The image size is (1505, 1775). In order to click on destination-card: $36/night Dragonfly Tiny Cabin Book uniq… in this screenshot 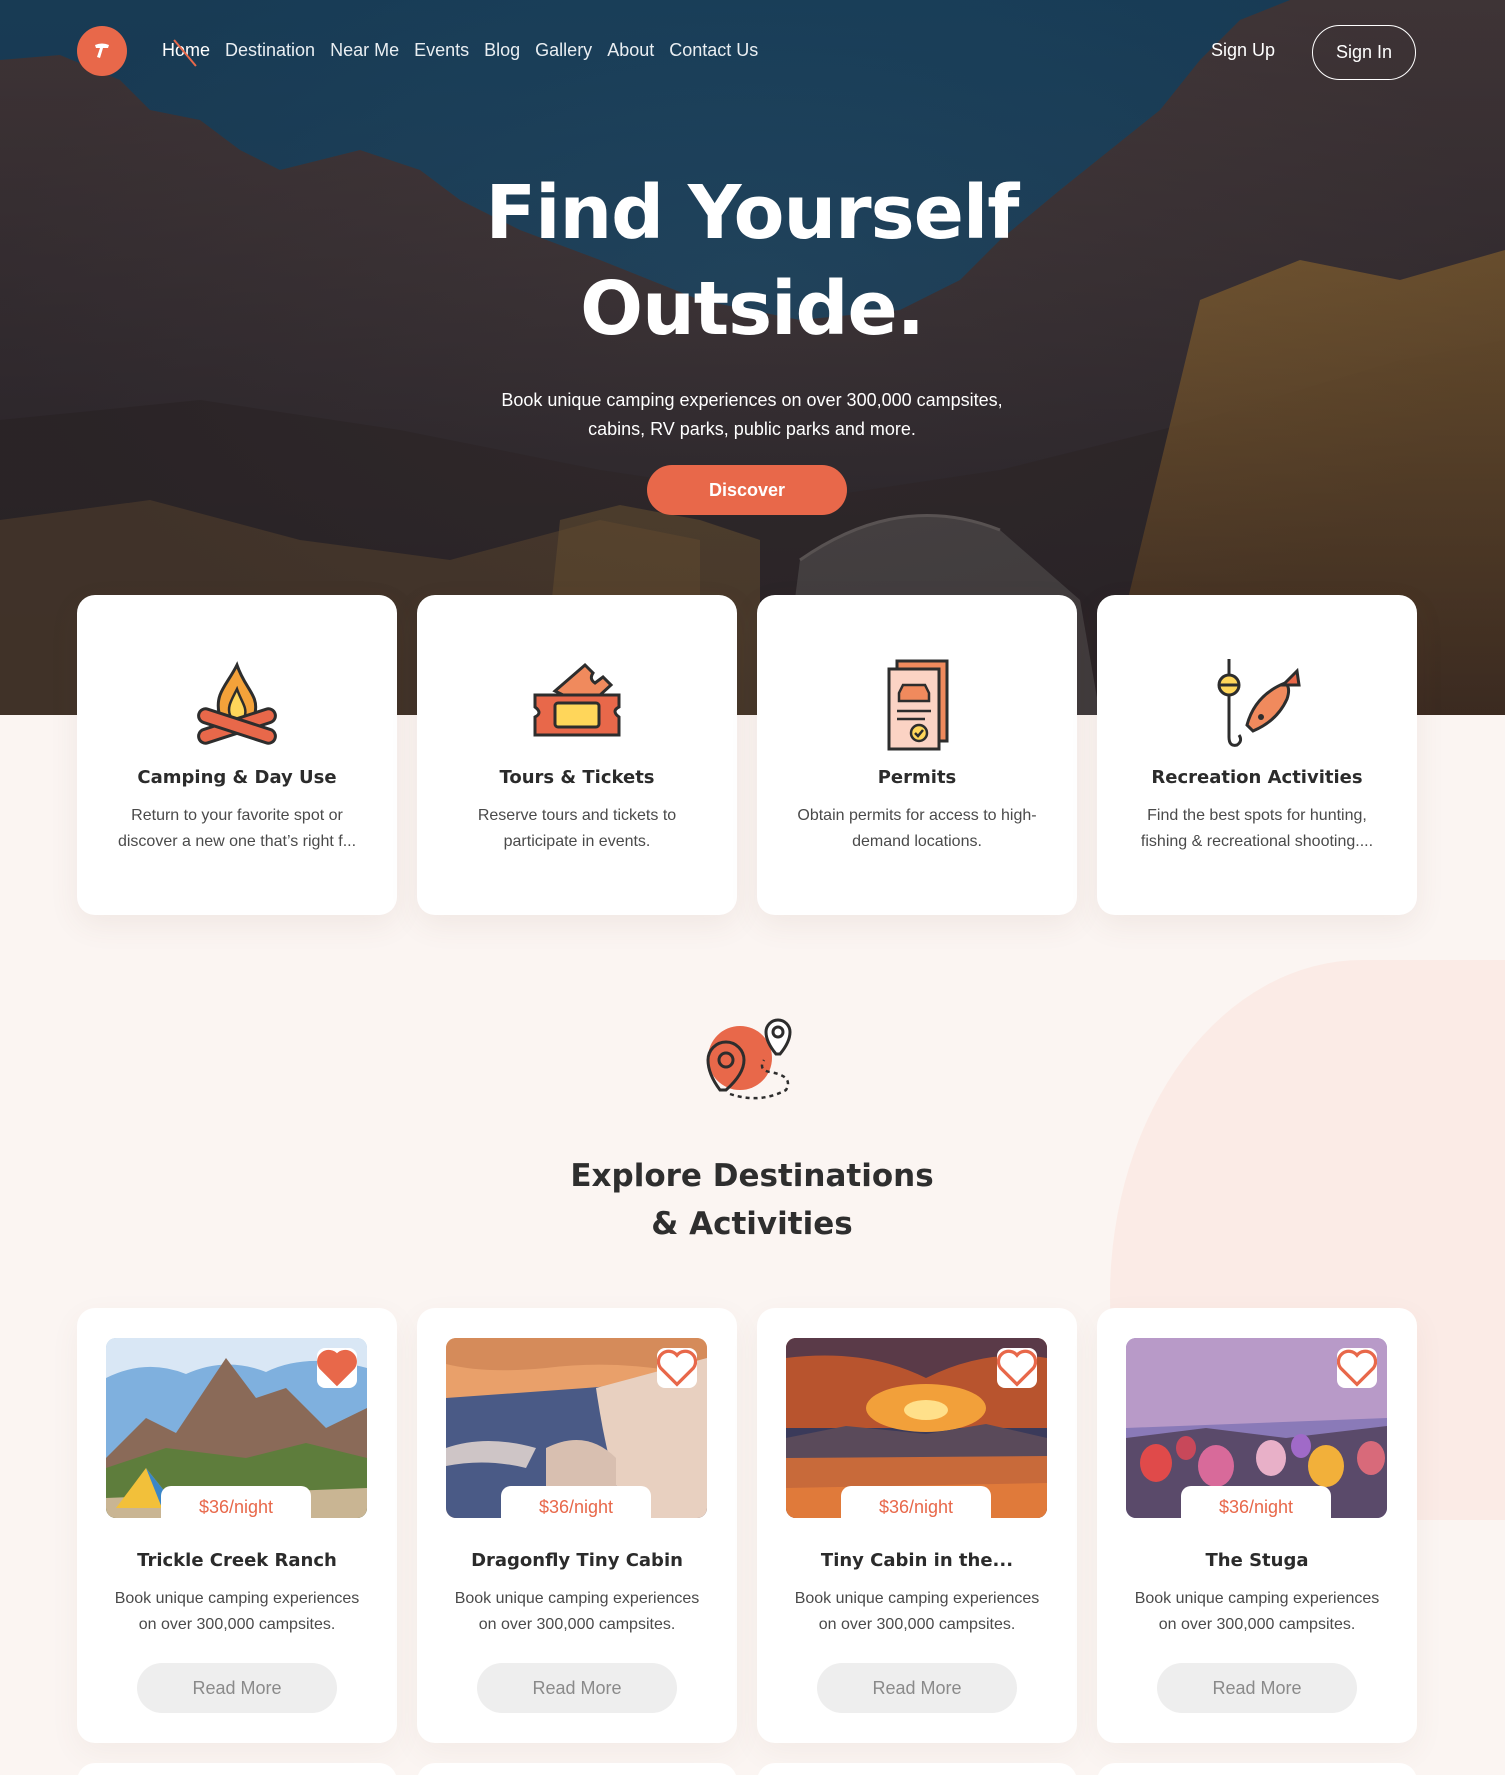, I will do `click(577, 1525)`.